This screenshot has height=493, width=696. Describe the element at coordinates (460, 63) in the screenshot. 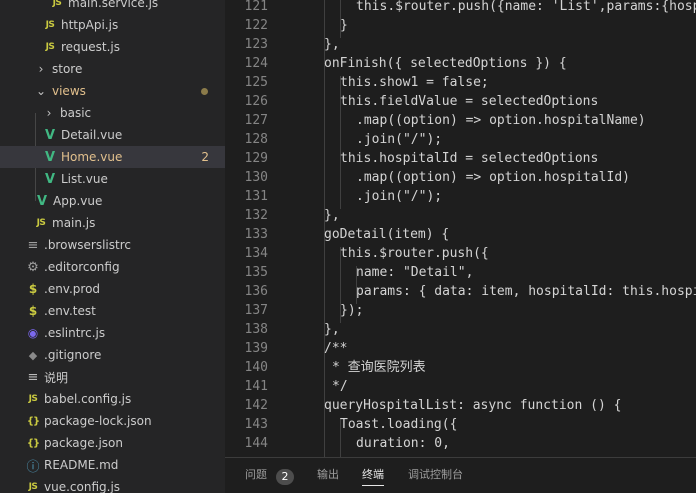

I see `code-line: 124 onFinish({ selectedOptions }) {` at that location.